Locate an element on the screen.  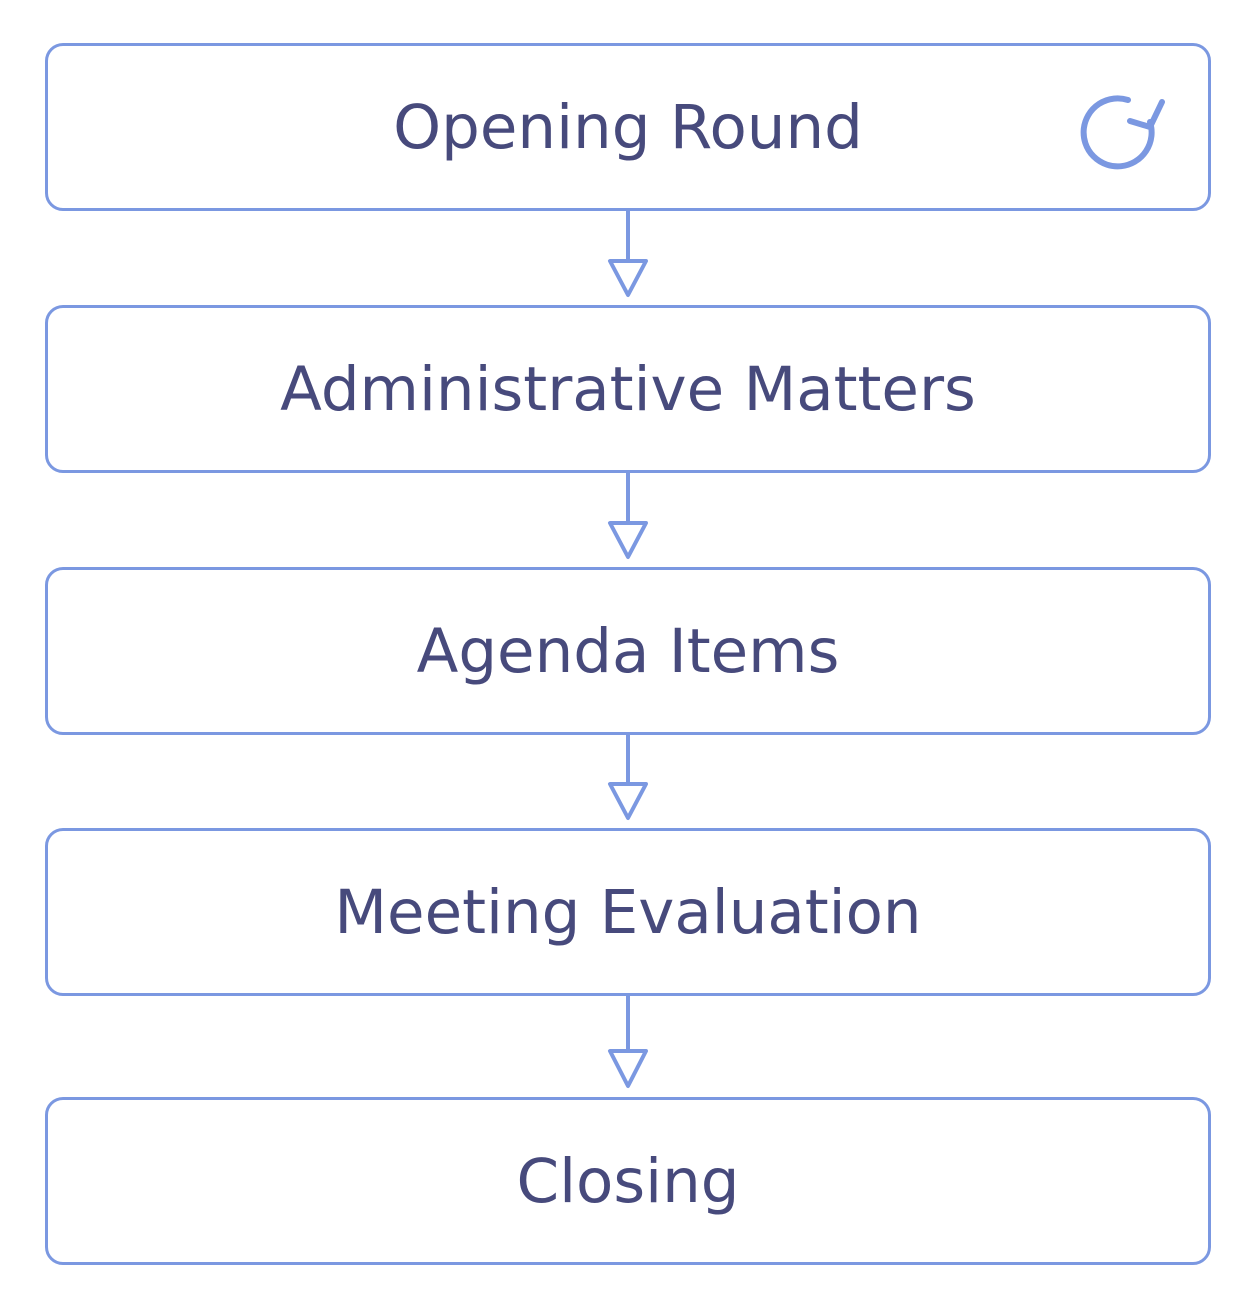
step-label: Meeting Evaluation is located at coordinates (628, 912).